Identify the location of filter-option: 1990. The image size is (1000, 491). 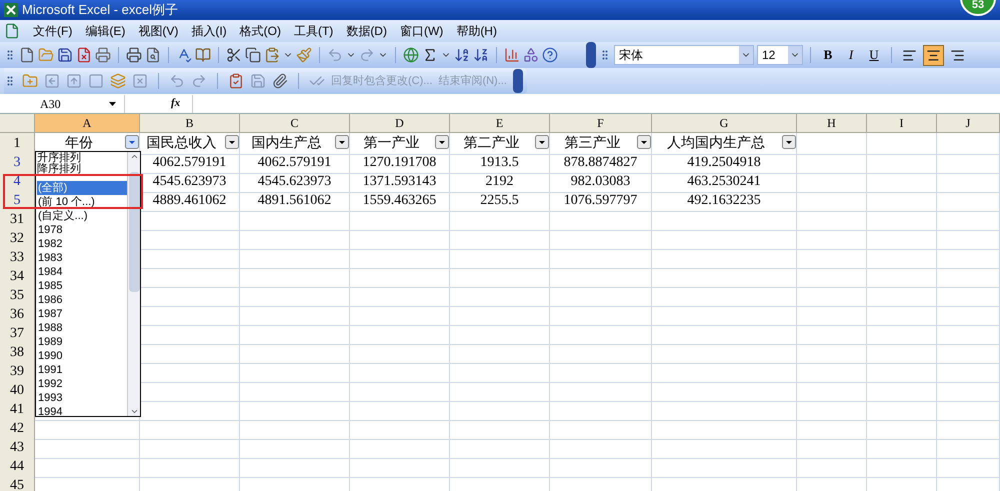
(82, 356).